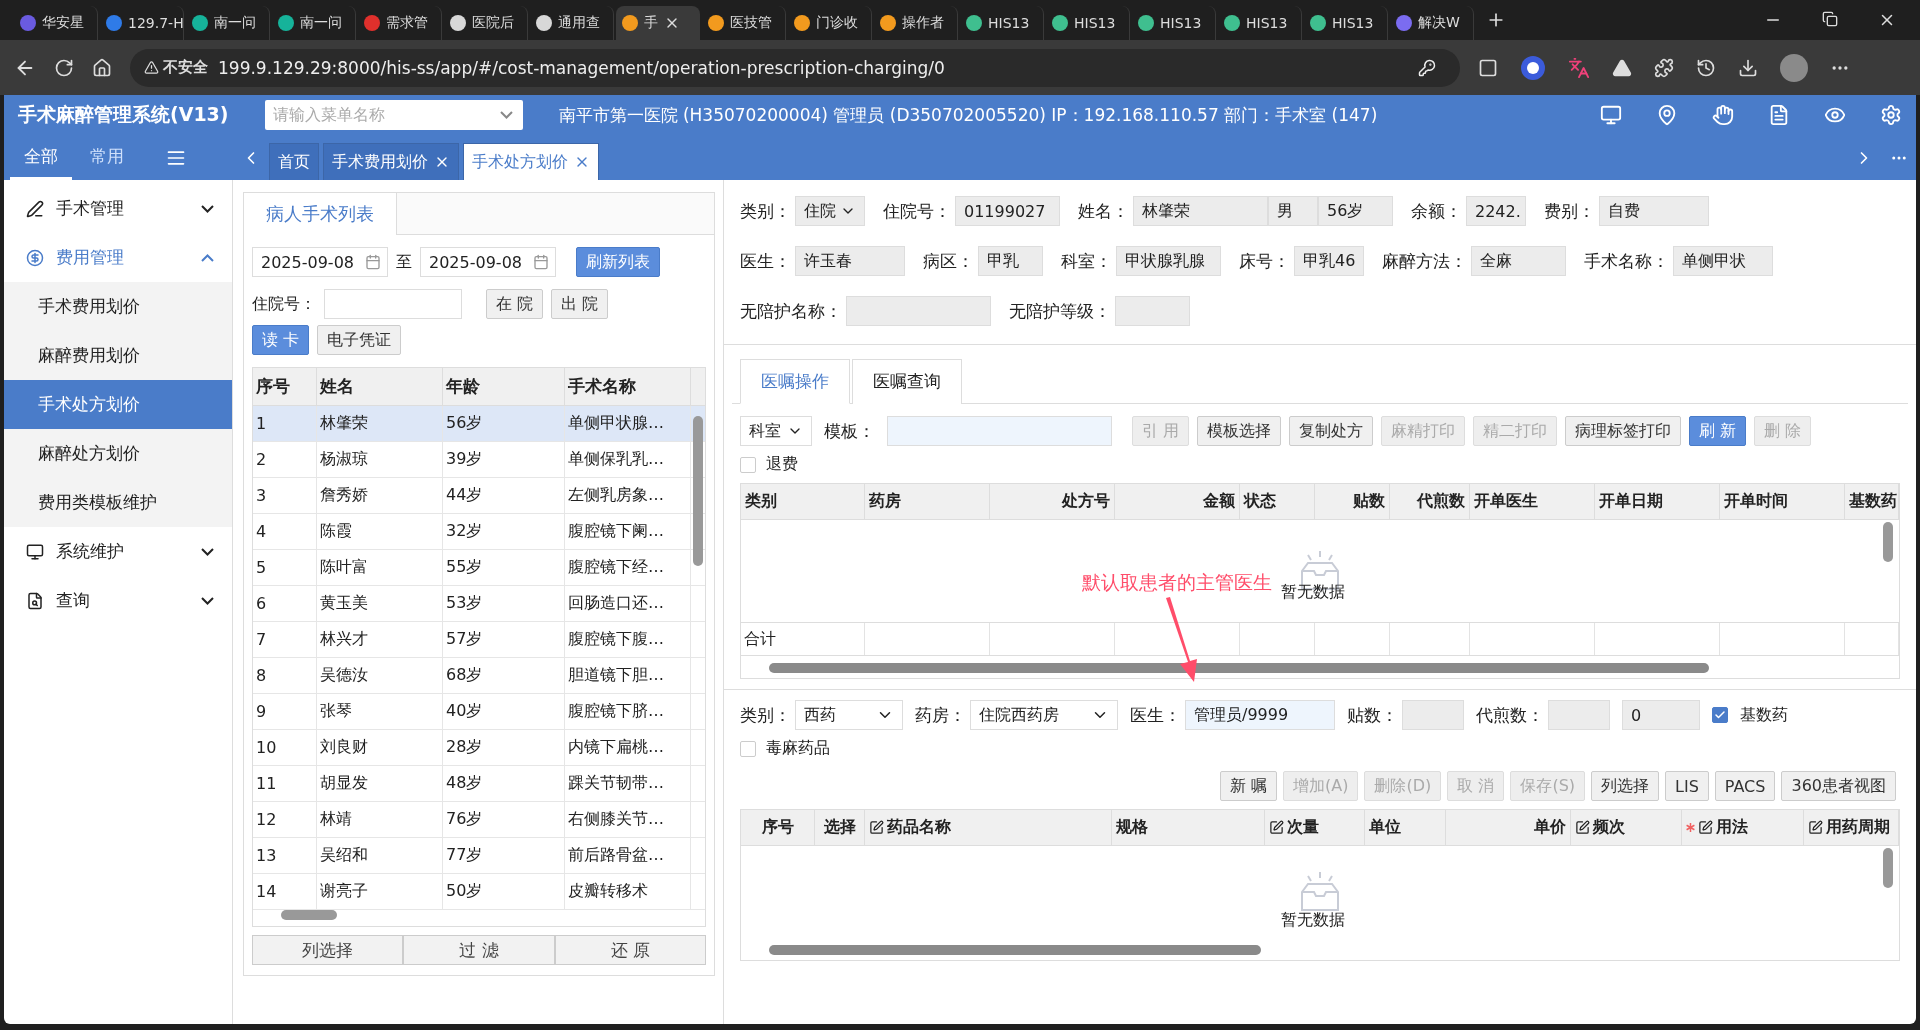 The height and width of the screenshot is (1030, 1920). Describe the element at coordinates (1743, 827) in the screenshot. I see `column-header: 用法` at that location.